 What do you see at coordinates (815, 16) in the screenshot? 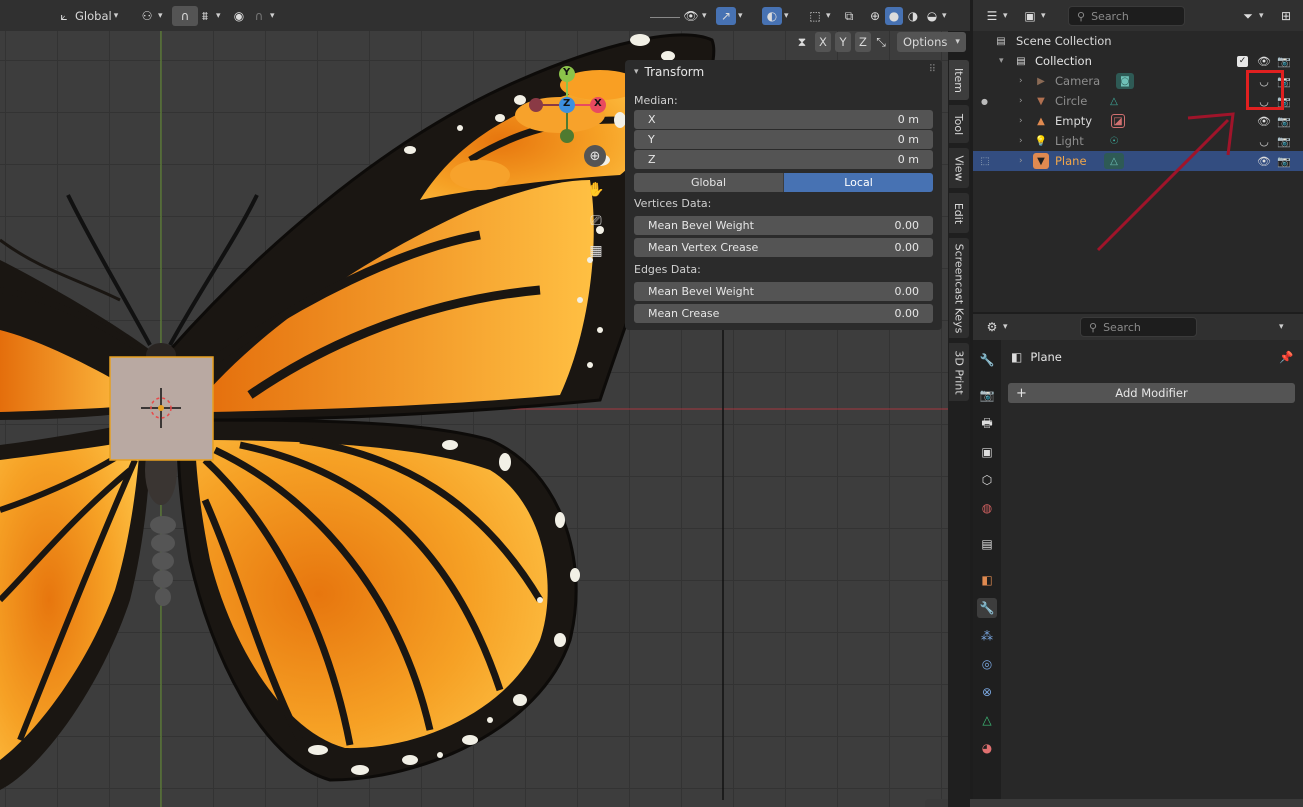
I see `mesh-overlay-icon: ⬚` at bounding box center [815, 16].